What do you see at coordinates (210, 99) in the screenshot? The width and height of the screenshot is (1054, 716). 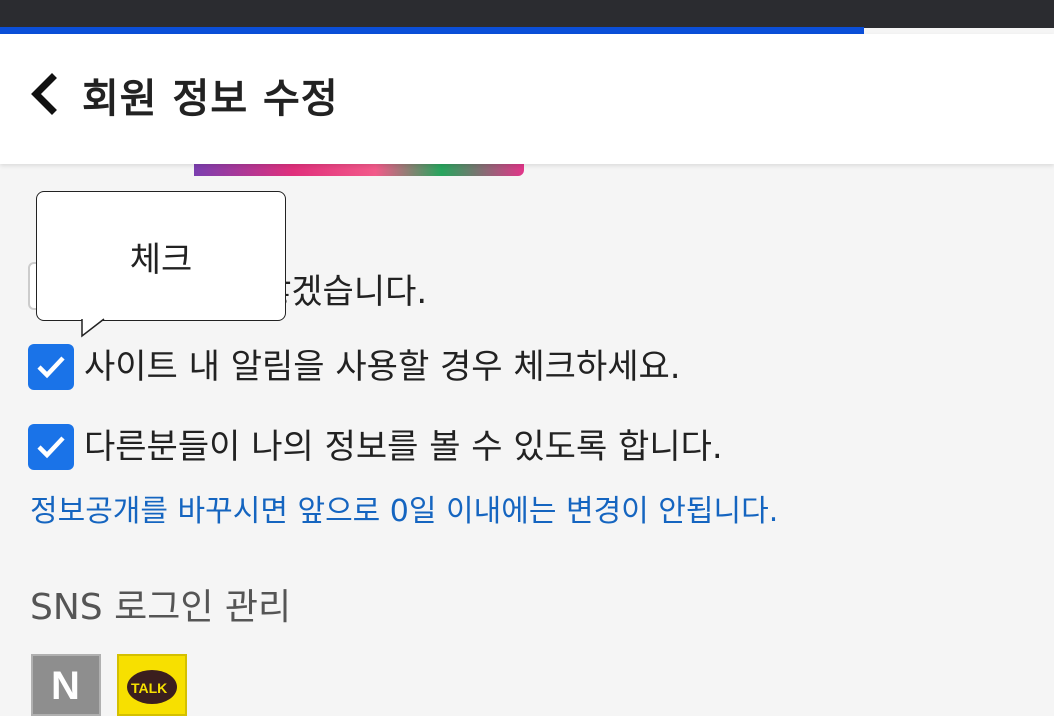 I see `page-title: 회원 정보 수정` at bounding box center [210, 99].